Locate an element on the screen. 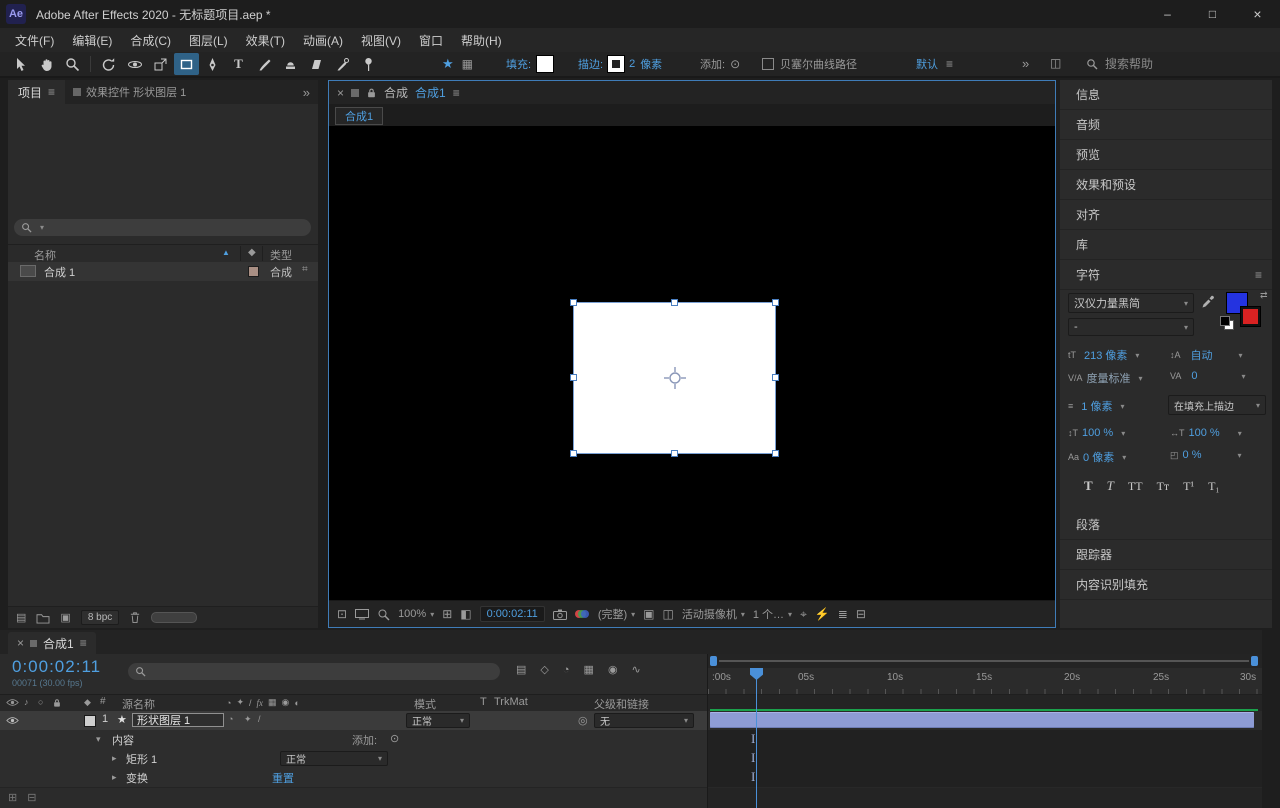 Image resolution: width=1280 pixels, height=808 pixels. quality-column-icon: / is located at coordinates (250, 703).